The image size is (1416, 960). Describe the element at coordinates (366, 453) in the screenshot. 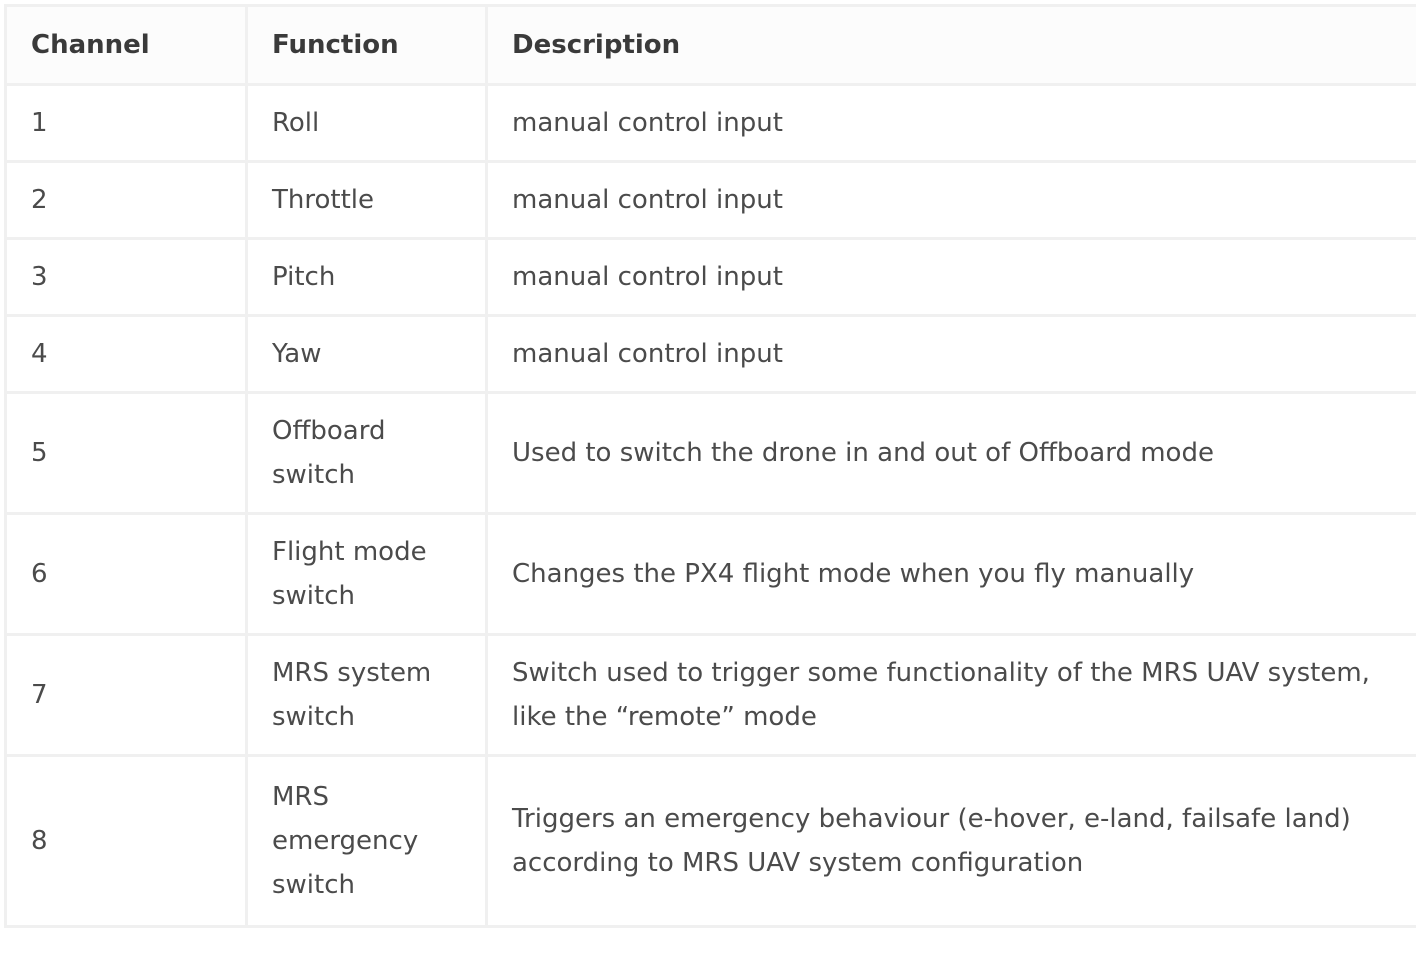

I see `cell-function: Offboard switch` at that location.